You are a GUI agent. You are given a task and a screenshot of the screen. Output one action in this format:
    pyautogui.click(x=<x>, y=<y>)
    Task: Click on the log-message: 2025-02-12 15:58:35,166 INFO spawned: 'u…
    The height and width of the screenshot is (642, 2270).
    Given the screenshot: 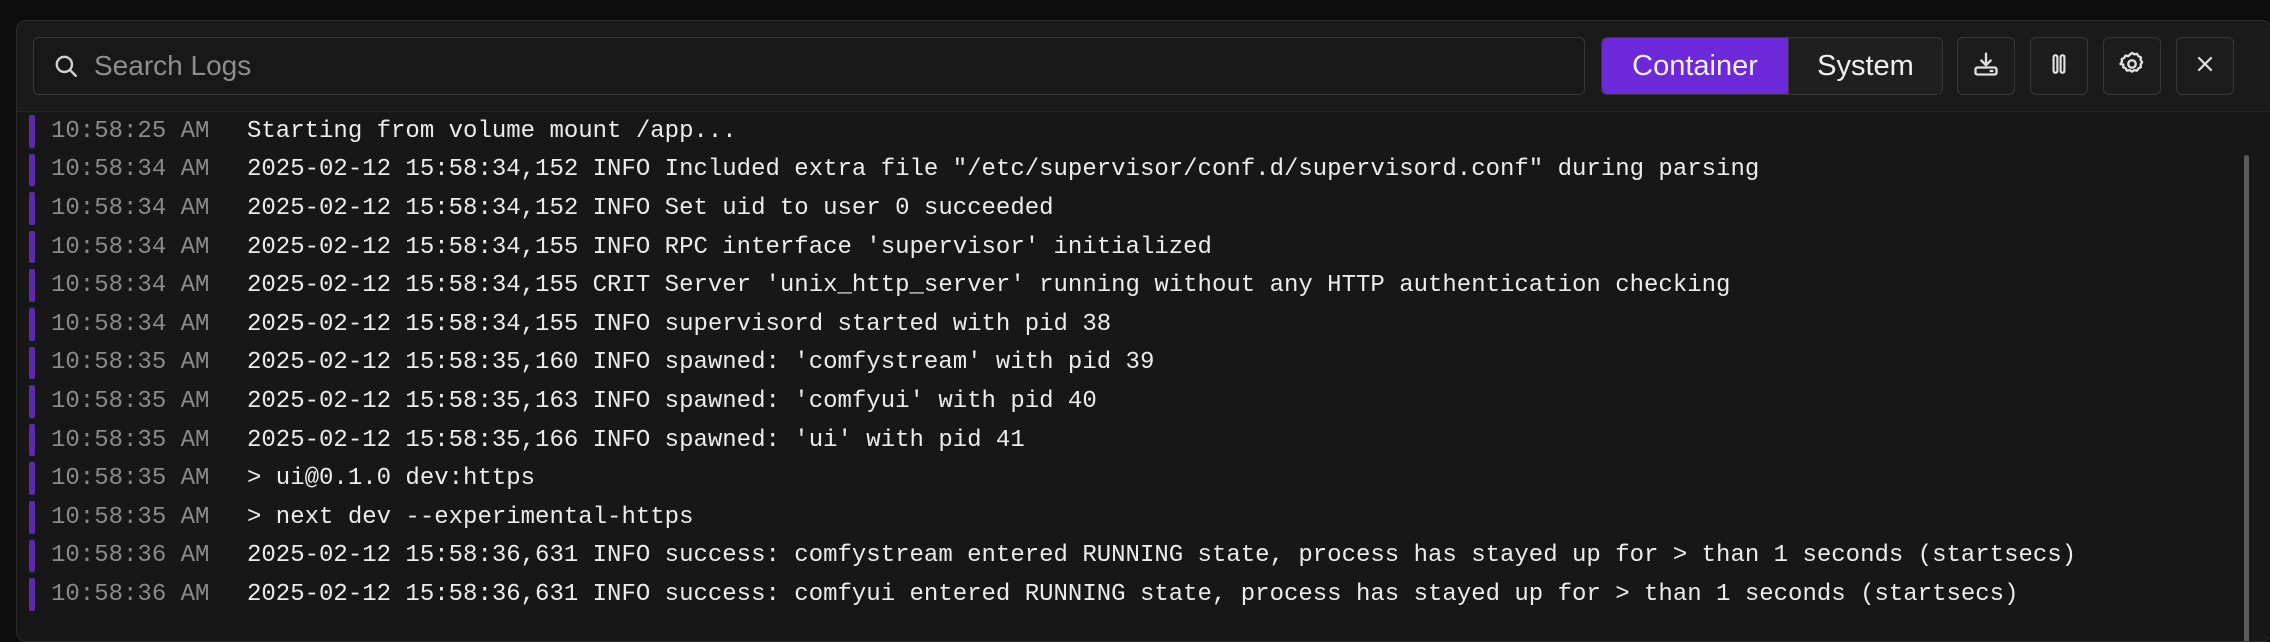 What is the action you would take?
    pyautogui.click(x=636, y=440)
    